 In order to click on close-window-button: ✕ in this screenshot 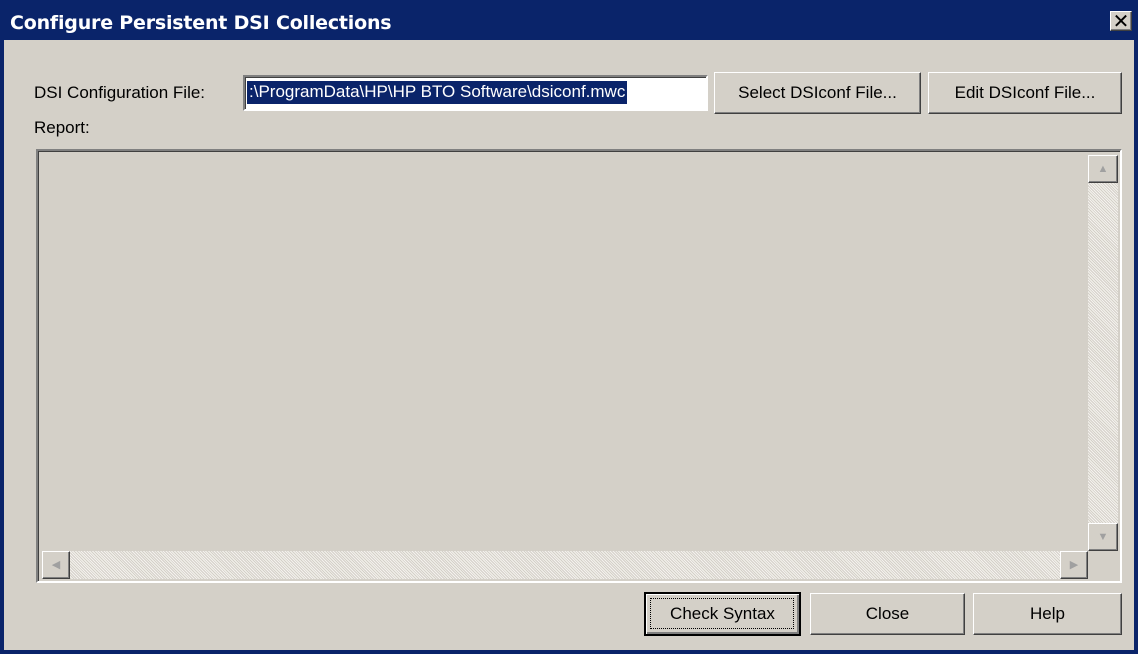, I will do `click(1121, 21)`.